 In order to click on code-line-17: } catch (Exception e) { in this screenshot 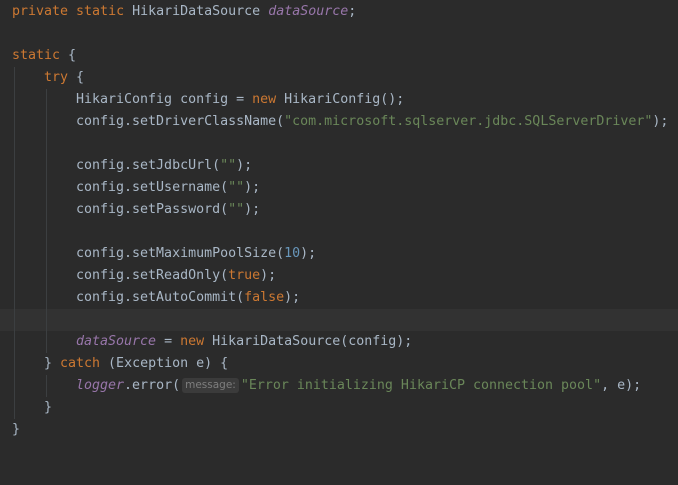, I will do `click(339, 364)`.